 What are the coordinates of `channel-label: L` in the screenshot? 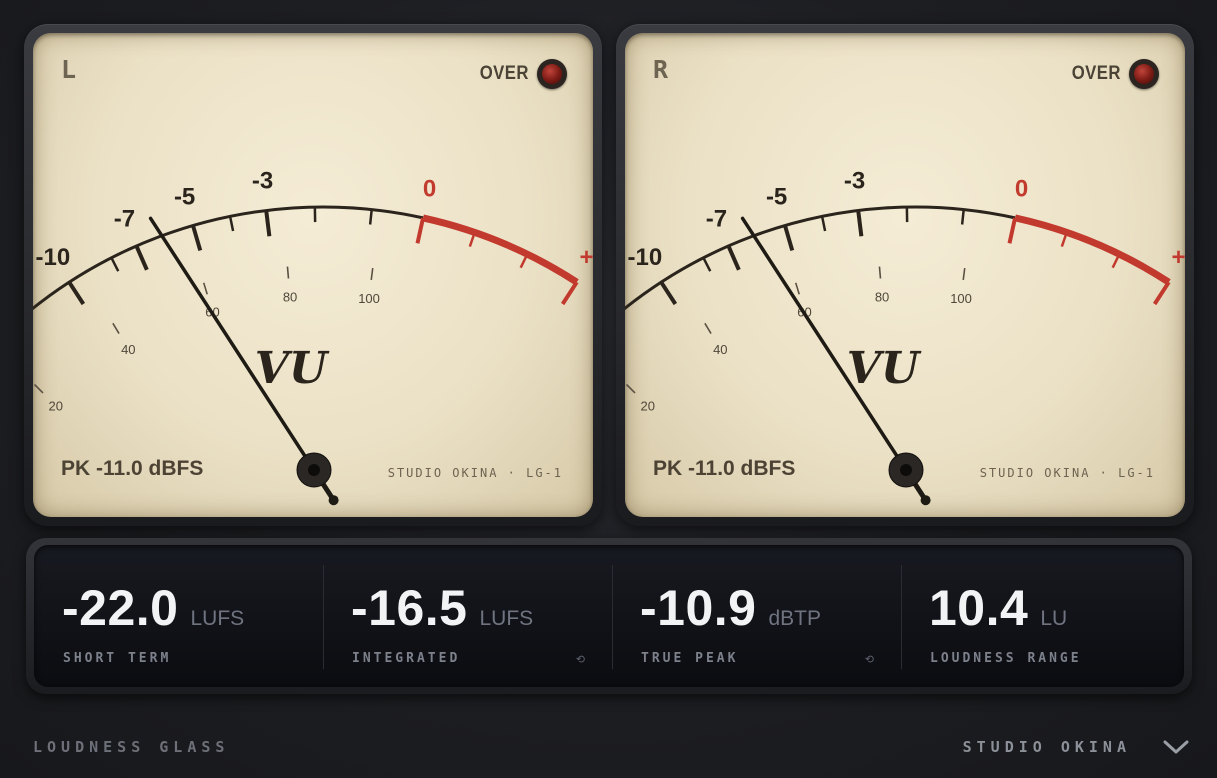 It's located at (69, 69).